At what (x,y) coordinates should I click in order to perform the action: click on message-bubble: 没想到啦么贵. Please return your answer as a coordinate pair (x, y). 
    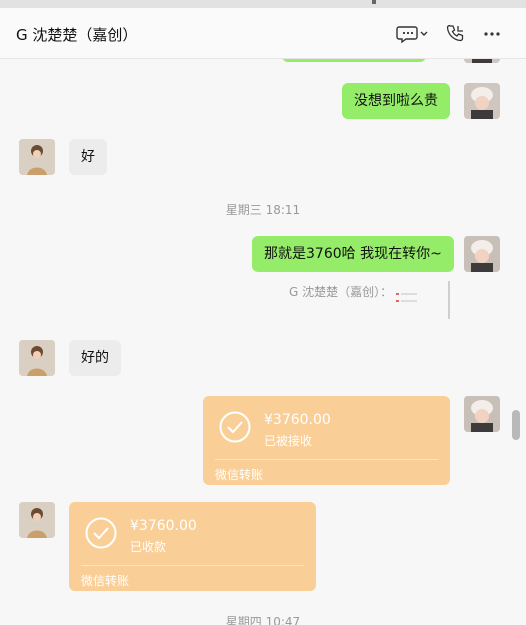
    Looking at the image, I should click on (396, 101).